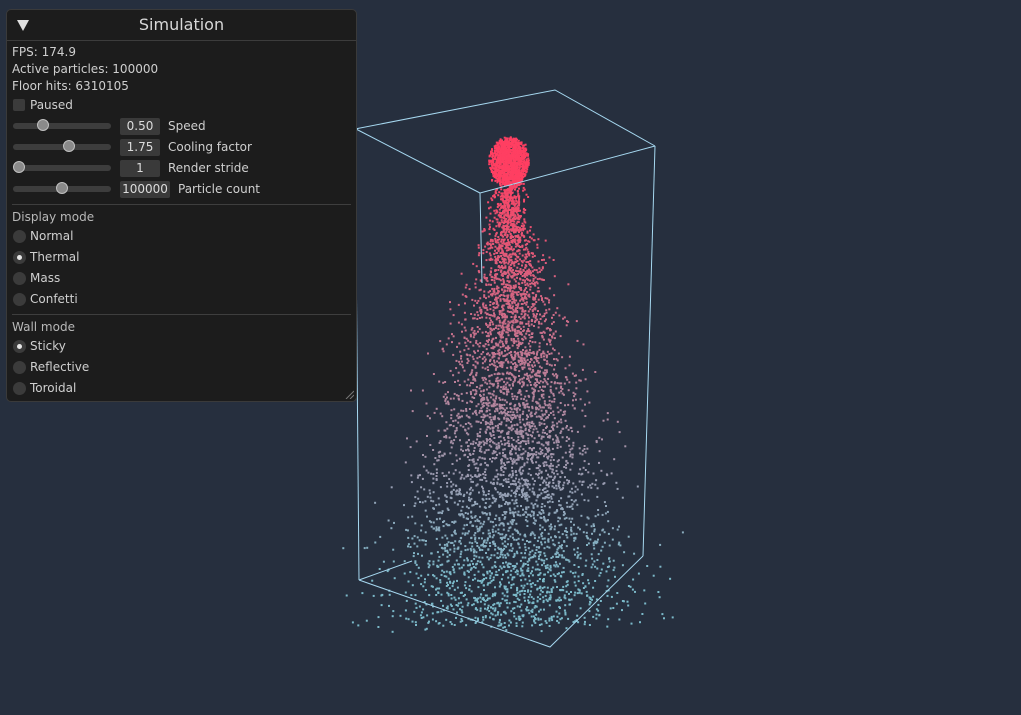  What do you see at coordinates (145, 189) in the screenshot?
I see `particle-count-value: 100000` at bounding box center [145, 189].